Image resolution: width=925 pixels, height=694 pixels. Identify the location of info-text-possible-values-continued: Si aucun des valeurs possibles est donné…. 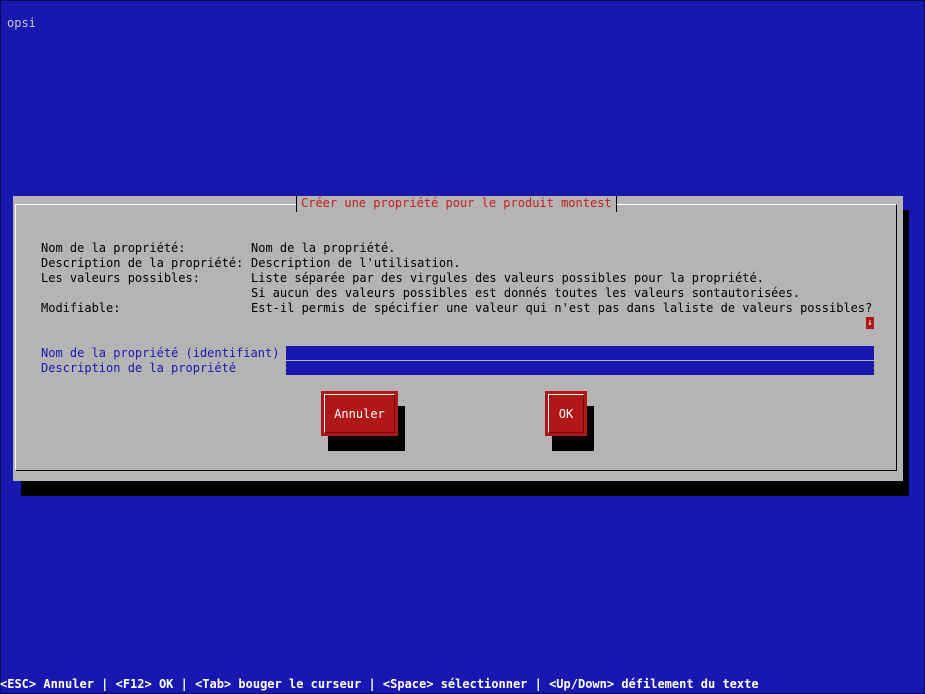
(526, 293).